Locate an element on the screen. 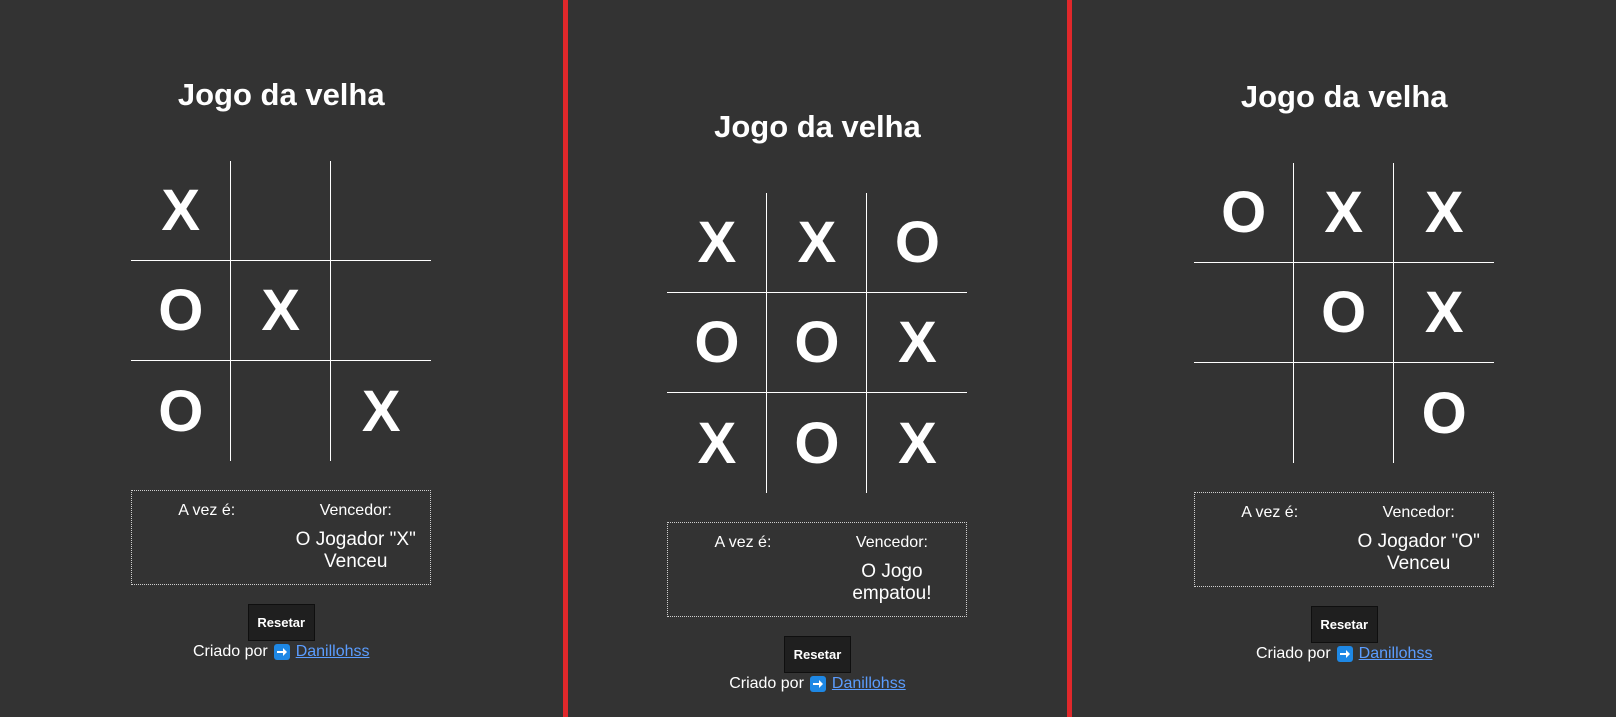  game-board: O X X O X O is located at coordinates (1344, 313).